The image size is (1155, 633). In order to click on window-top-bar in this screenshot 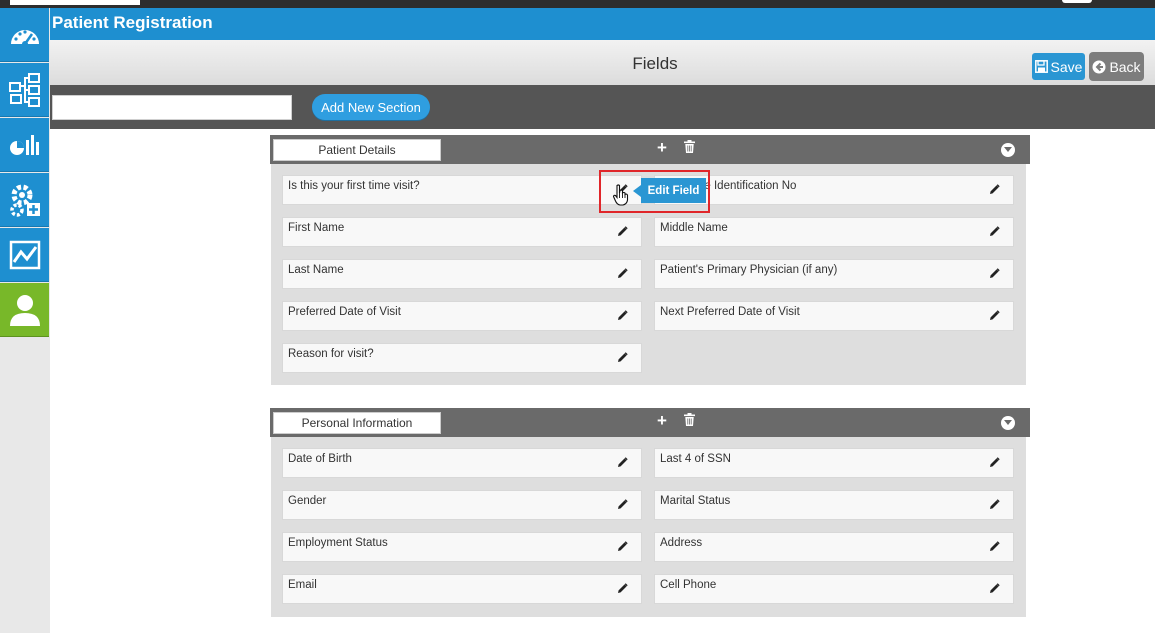, I will do `click(577, 4)`.